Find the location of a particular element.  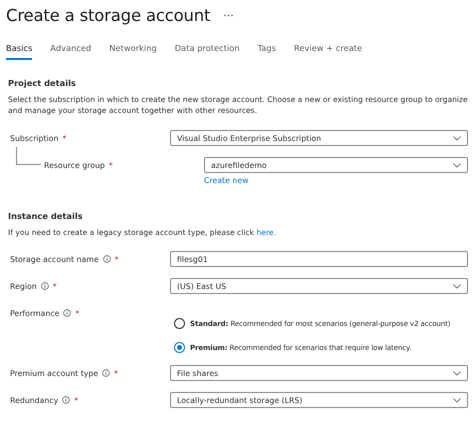

tab: Basics is located at coordinates (19, 51).